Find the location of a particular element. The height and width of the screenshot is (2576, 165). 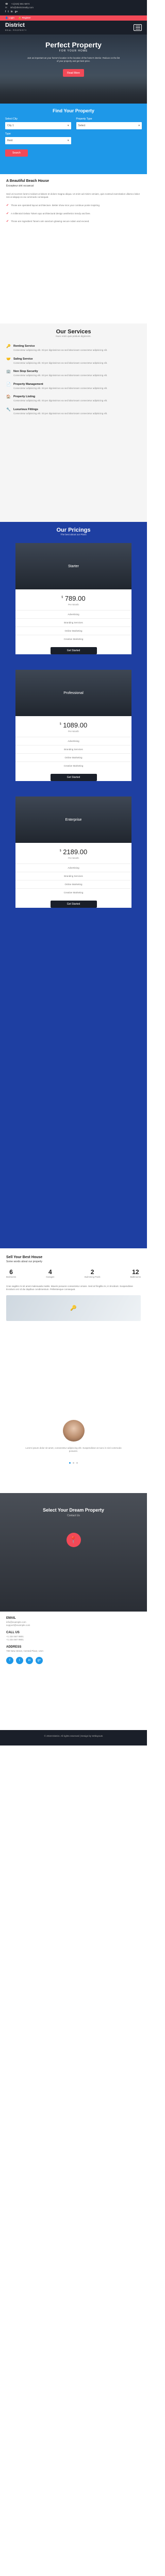

user-bar: 👤 Login 🔒 Register is located at coordinates (74, 18).